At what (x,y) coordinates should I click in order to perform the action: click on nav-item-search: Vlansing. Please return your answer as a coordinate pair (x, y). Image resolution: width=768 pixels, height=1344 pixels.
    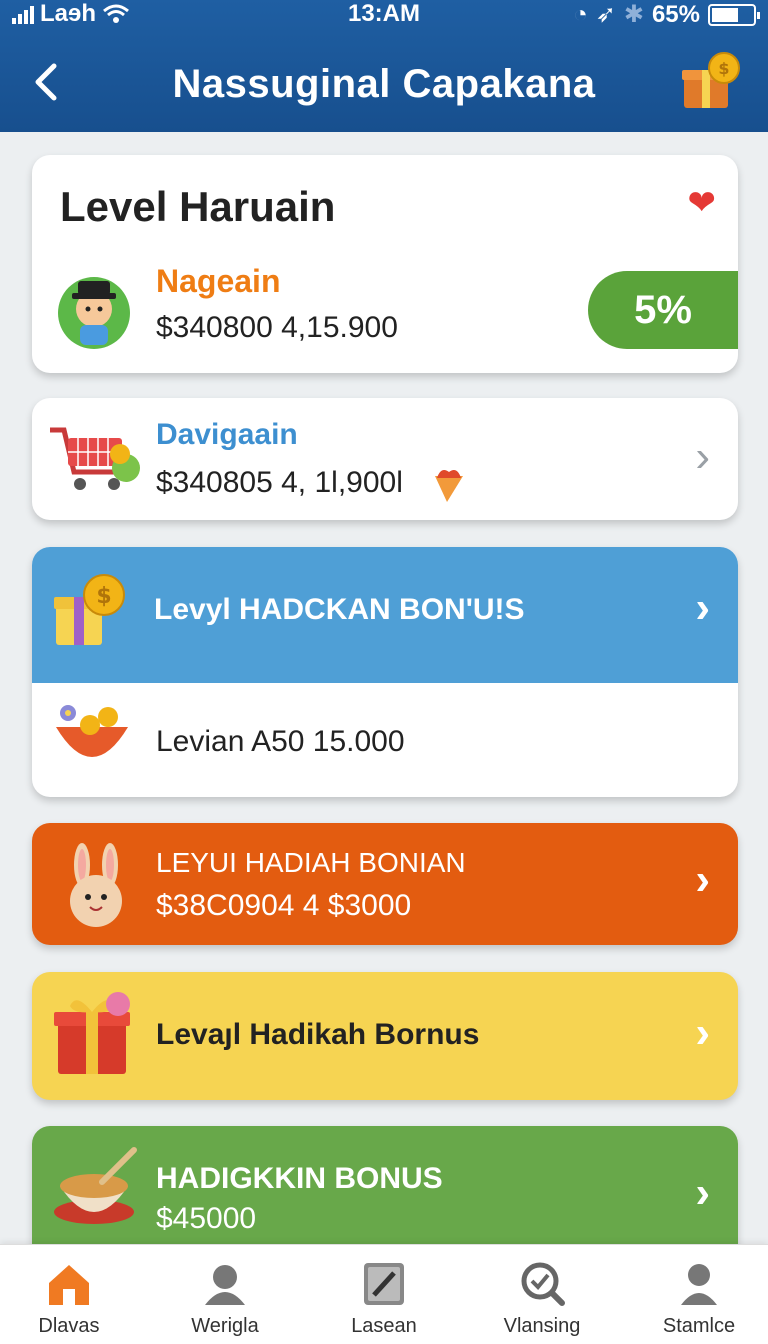
    Looking at the image, I should click on (542, 1294).